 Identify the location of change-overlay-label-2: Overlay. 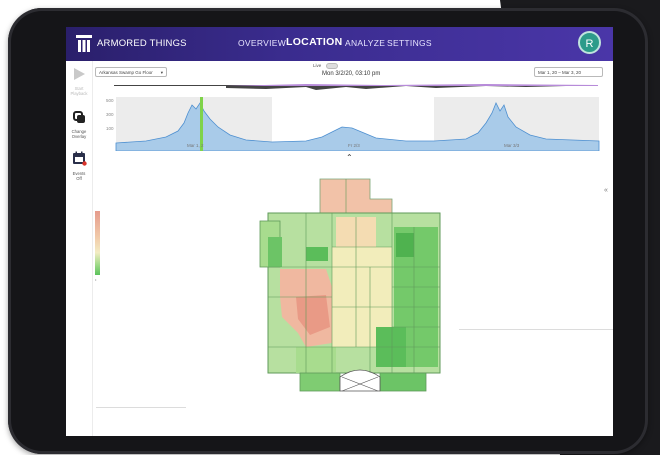
(79, 136).